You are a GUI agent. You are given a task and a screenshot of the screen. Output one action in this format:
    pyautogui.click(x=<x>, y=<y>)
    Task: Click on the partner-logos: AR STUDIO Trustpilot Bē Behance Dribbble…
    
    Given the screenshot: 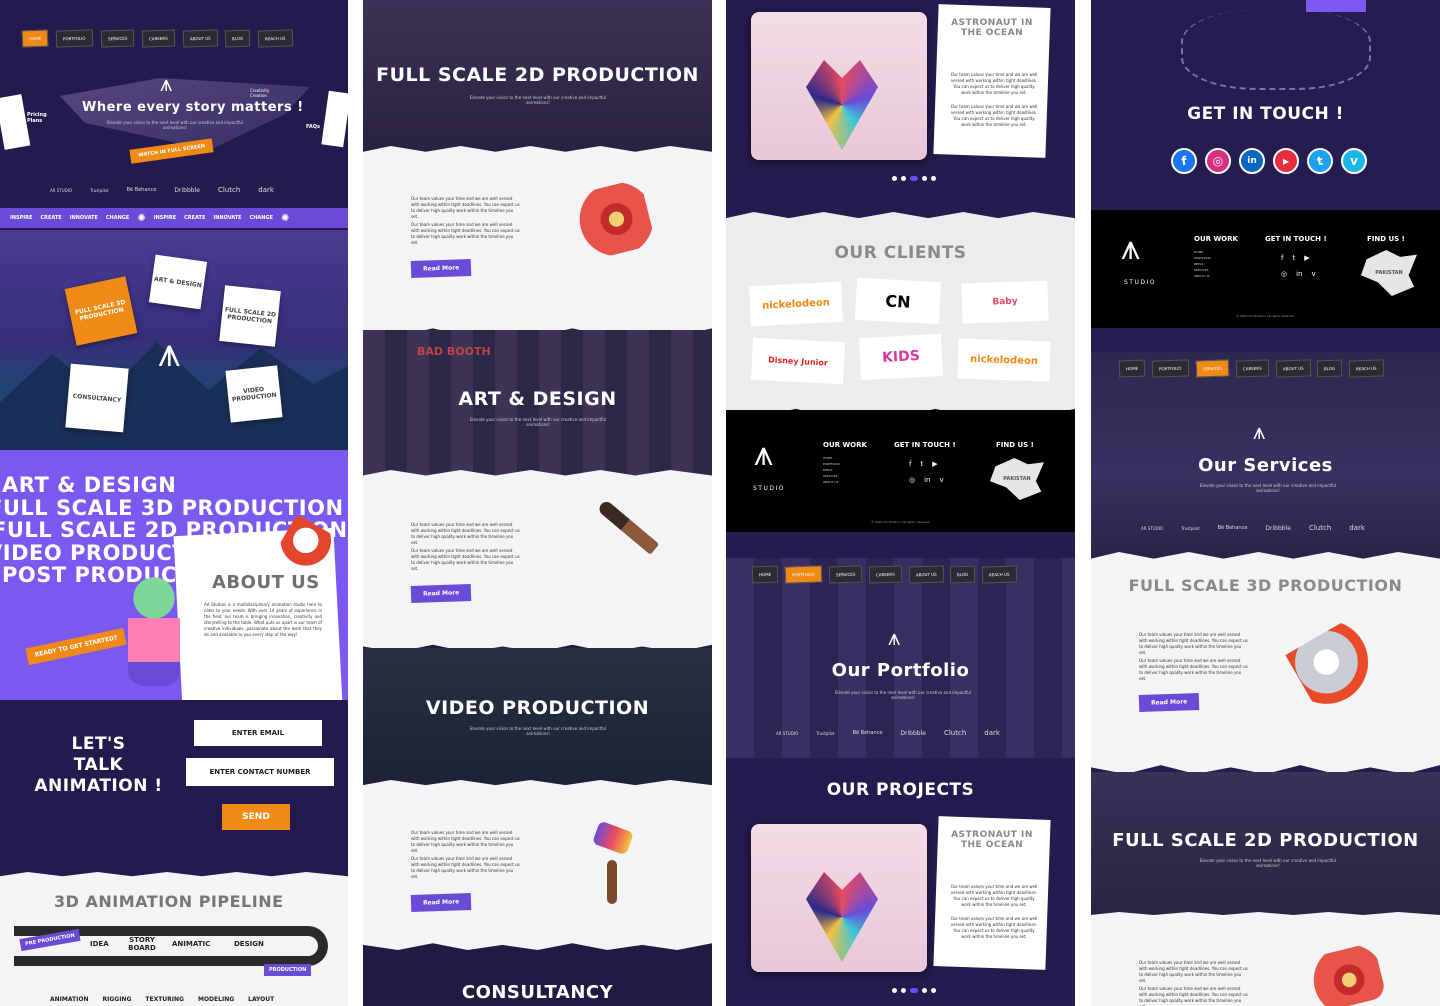 What is the action you would take?
    pyautogui.click(x=162, y=190)
    